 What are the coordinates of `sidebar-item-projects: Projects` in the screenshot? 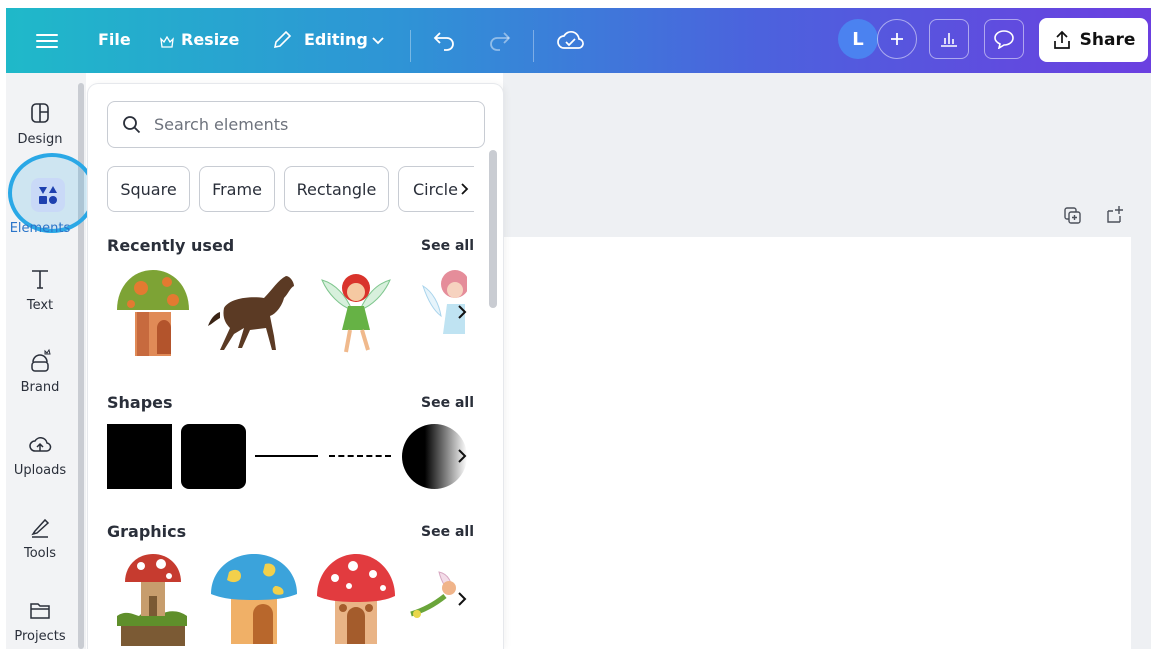 It's located at (40, 620).